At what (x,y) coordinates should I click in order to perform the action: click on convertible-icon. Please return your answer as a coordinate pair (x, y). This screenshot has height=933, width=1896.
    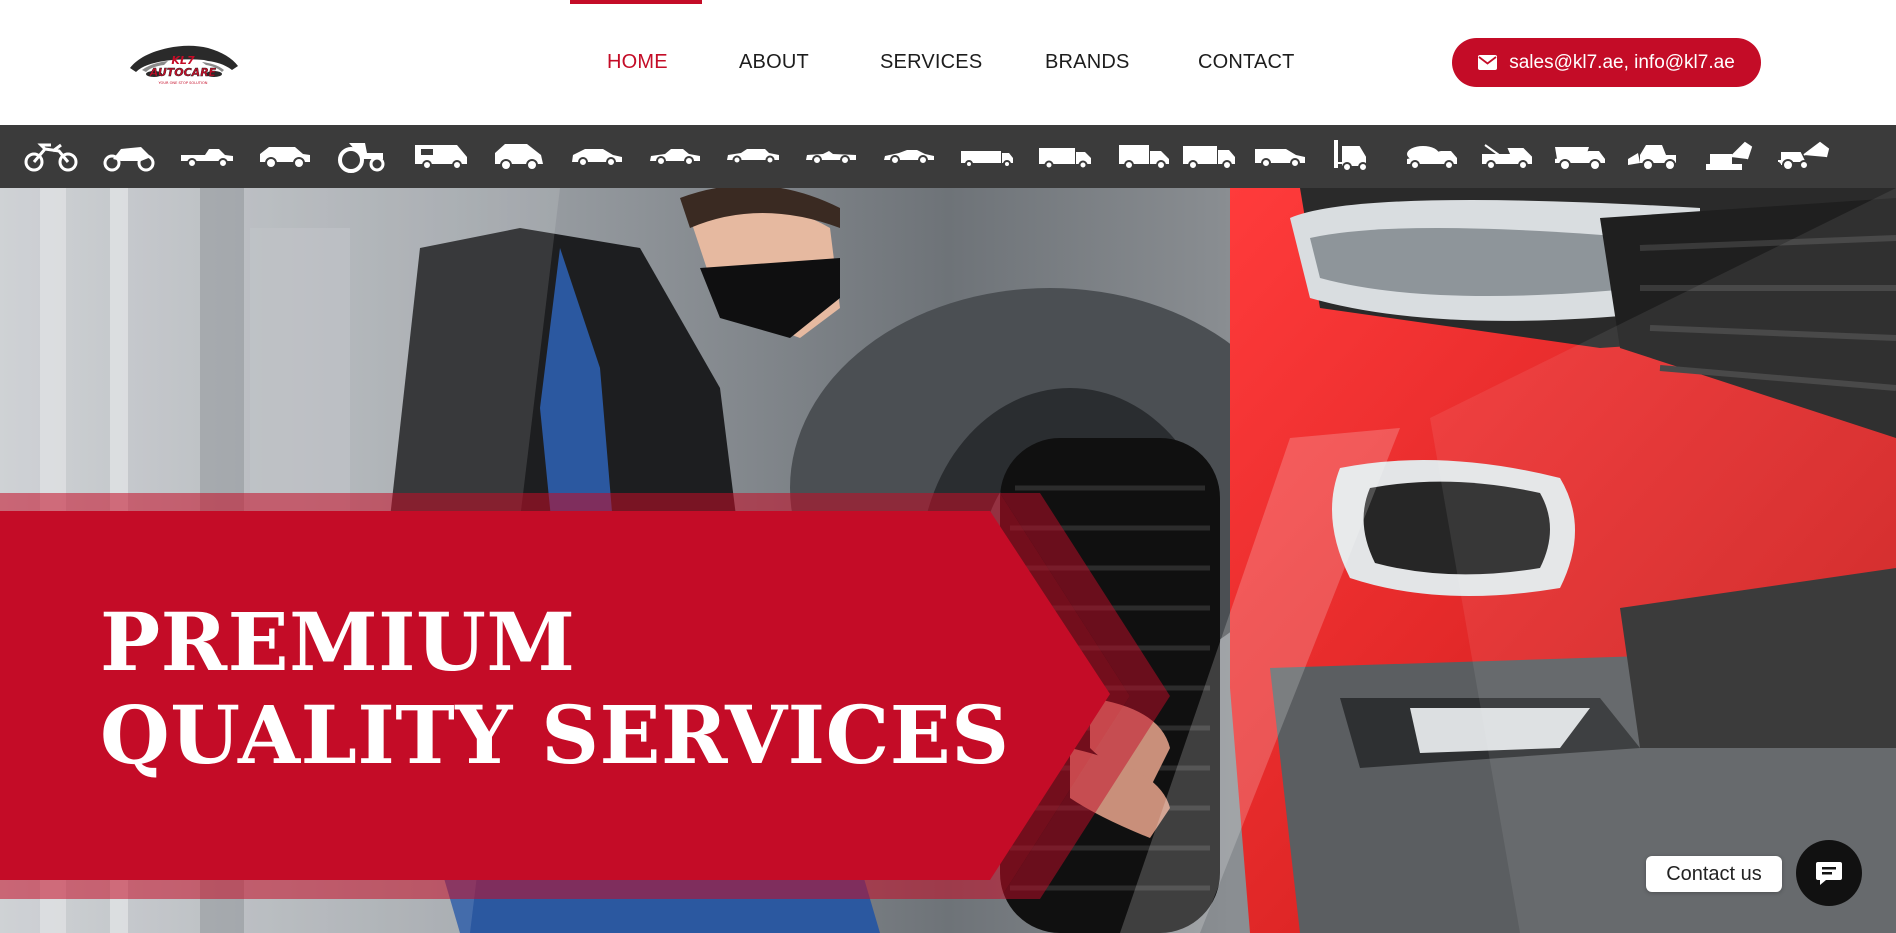
    Looking at the image, I should click on (831, 156).